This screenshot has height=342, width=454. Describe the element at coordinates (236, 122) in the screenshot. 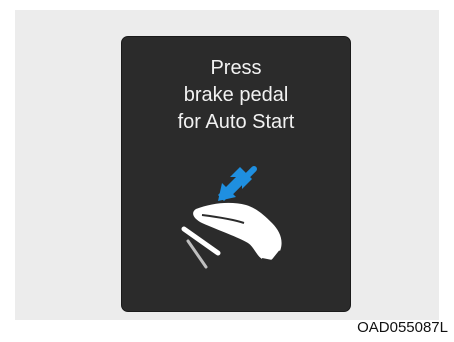

I see `message-line-3: for Auto Start` at that location.